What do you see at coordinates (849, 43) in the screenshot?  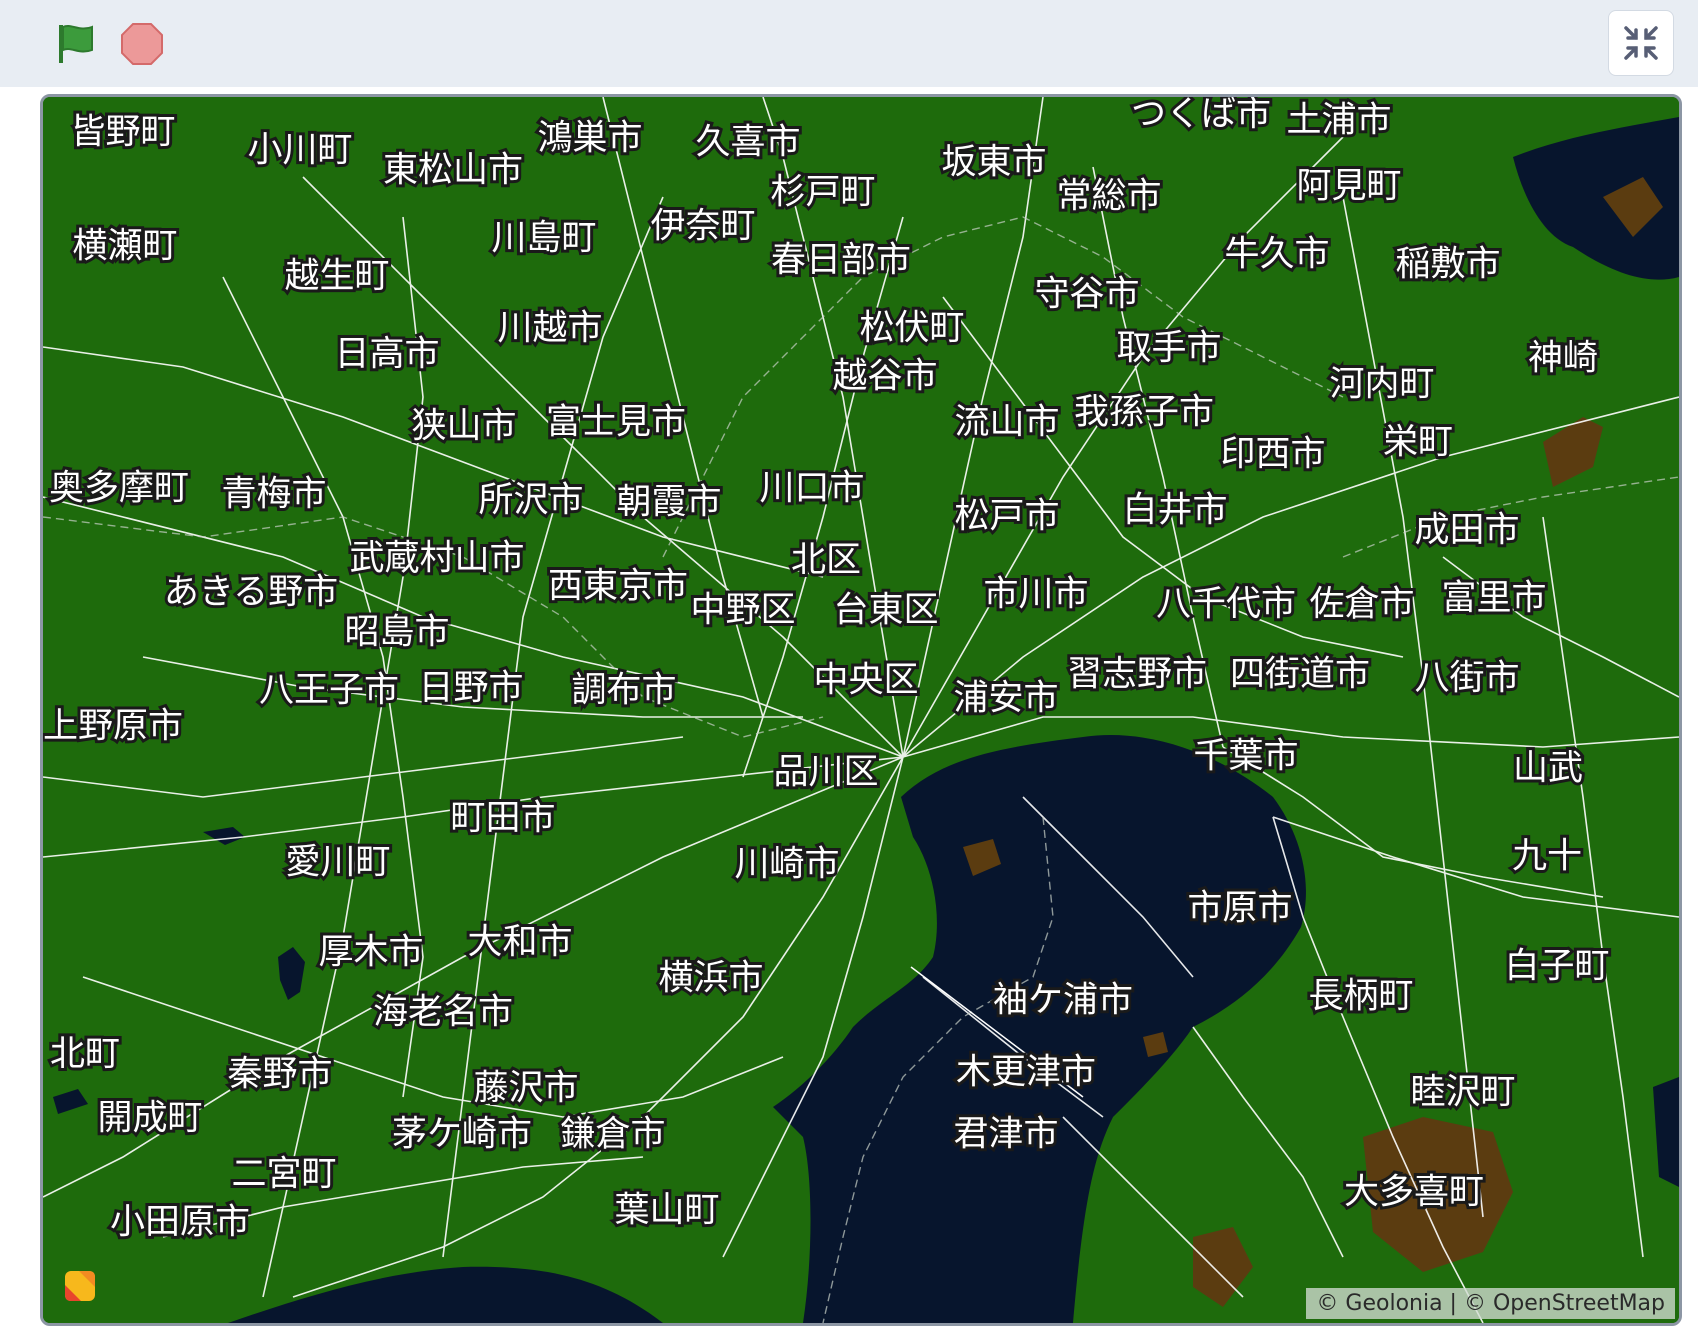 I see `stage-toolbar` at bounding box center [849, 43].